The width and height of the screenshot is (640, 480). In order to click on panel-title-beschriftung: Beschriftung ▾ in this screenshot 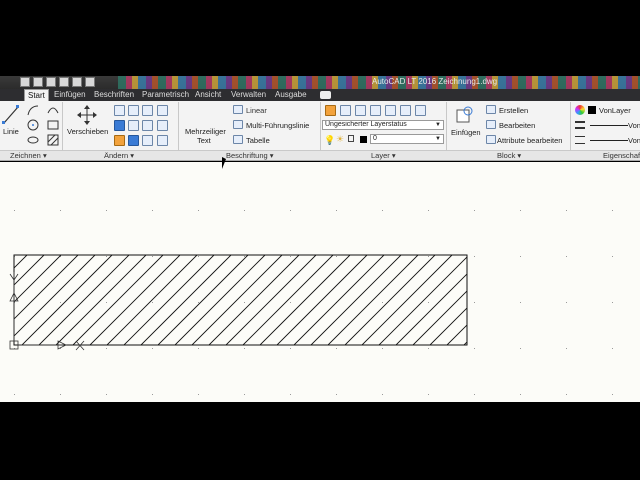, I will do `click(250, 156)`.